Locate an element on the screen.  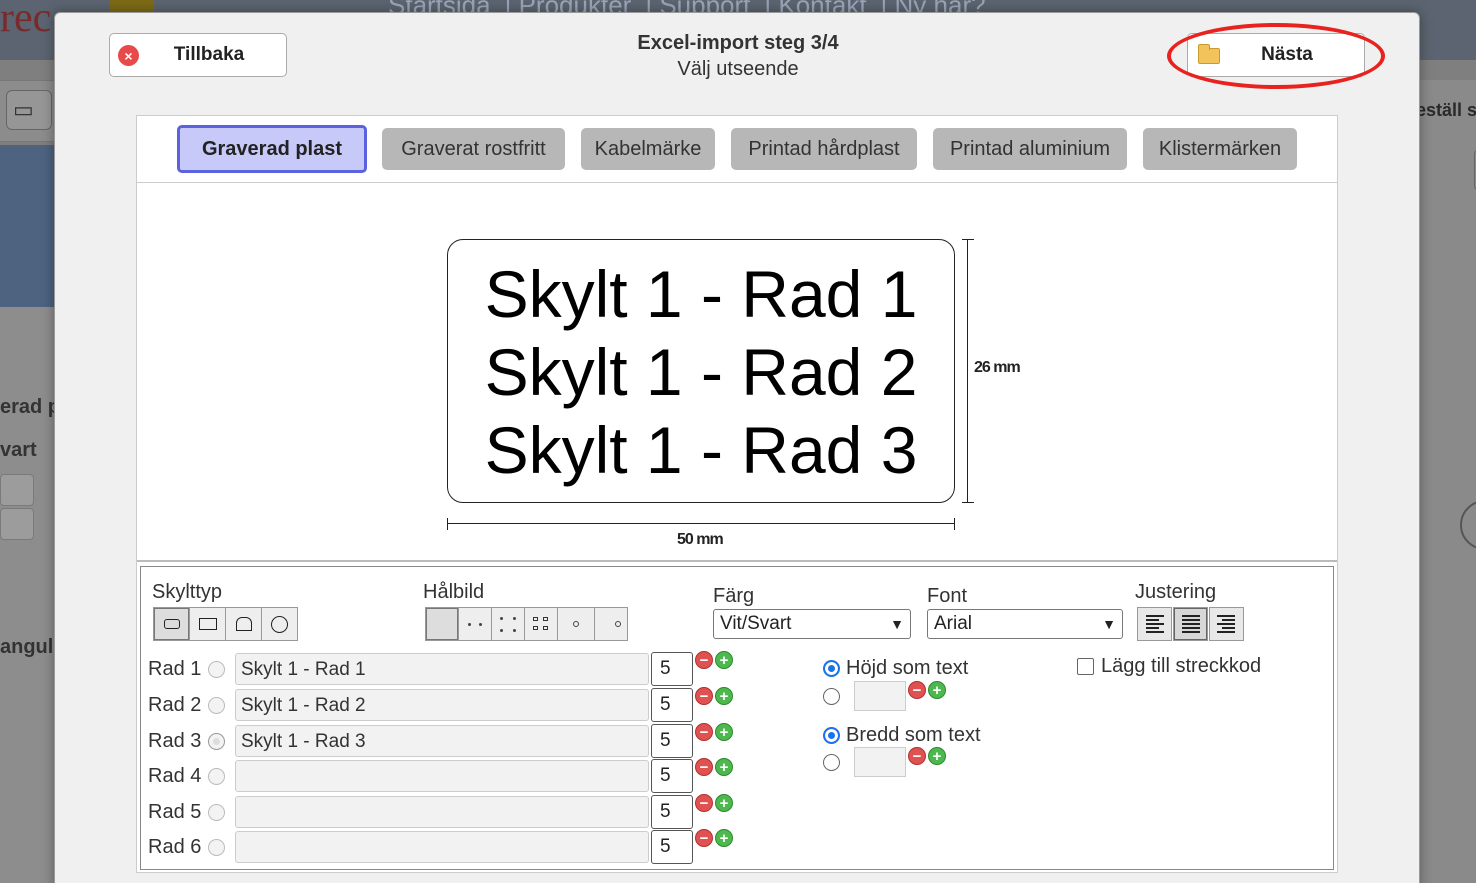
bg-right-label: eställ s is located at coordinates (1446, 110).